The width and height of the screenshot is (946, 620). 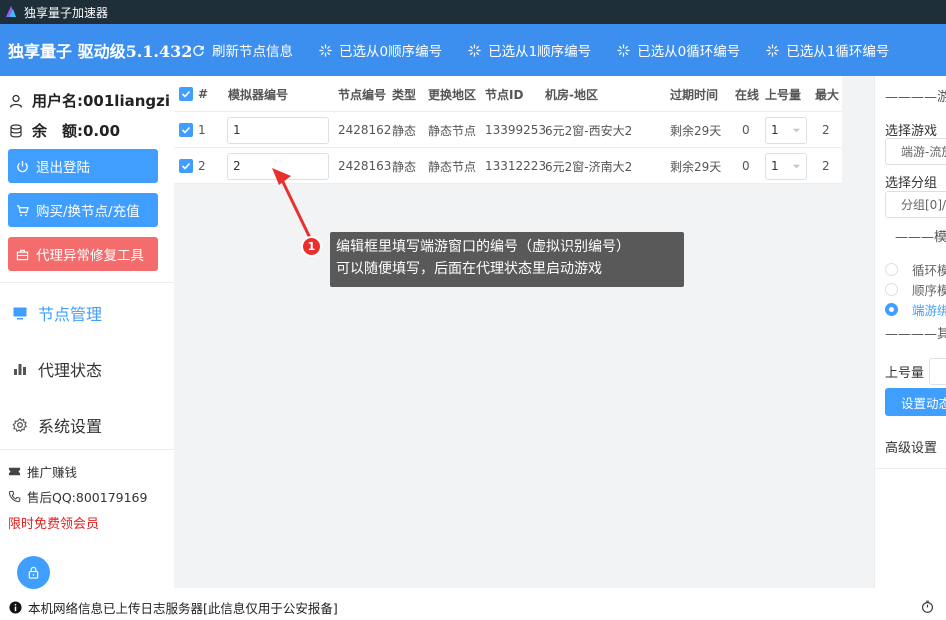 I want to click on nav-proxy-status-label: 代理状态, so click(x=70, y=370).